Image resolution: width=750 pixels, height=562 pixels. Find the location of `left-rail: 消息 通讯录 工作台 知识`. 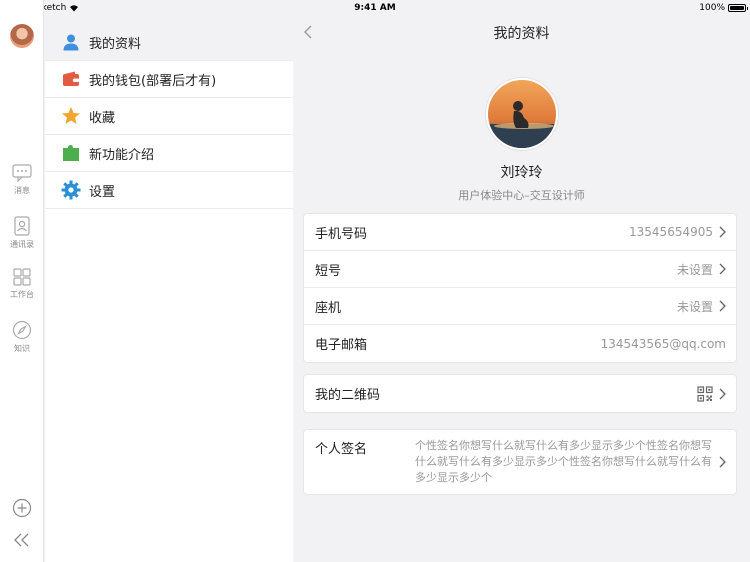

left-rail: 消息 通讯录 工作台 知识 is located at coordinates (22, 281).